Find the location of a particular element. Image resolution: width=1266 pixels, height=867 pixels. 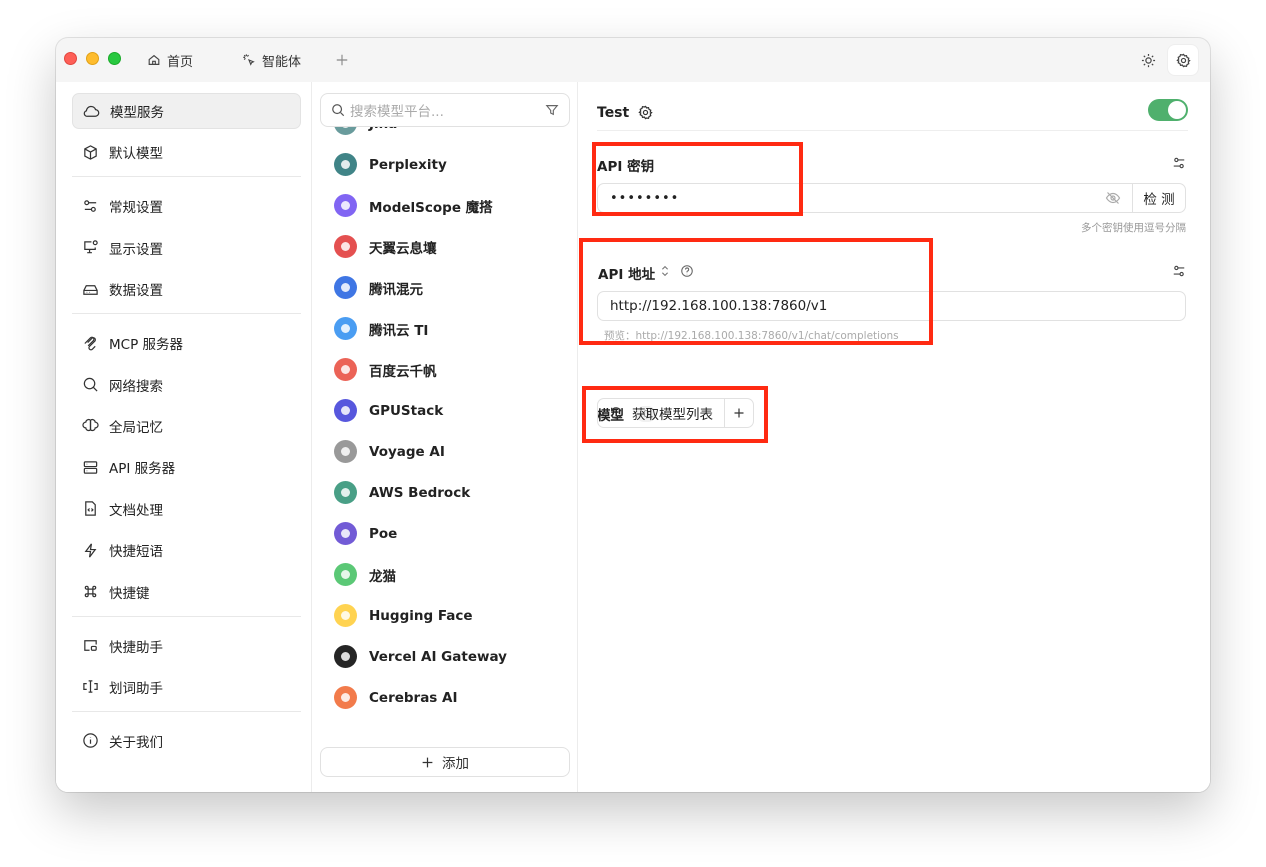

api-key-value: •••••••• is located at coordinates (645, 198).